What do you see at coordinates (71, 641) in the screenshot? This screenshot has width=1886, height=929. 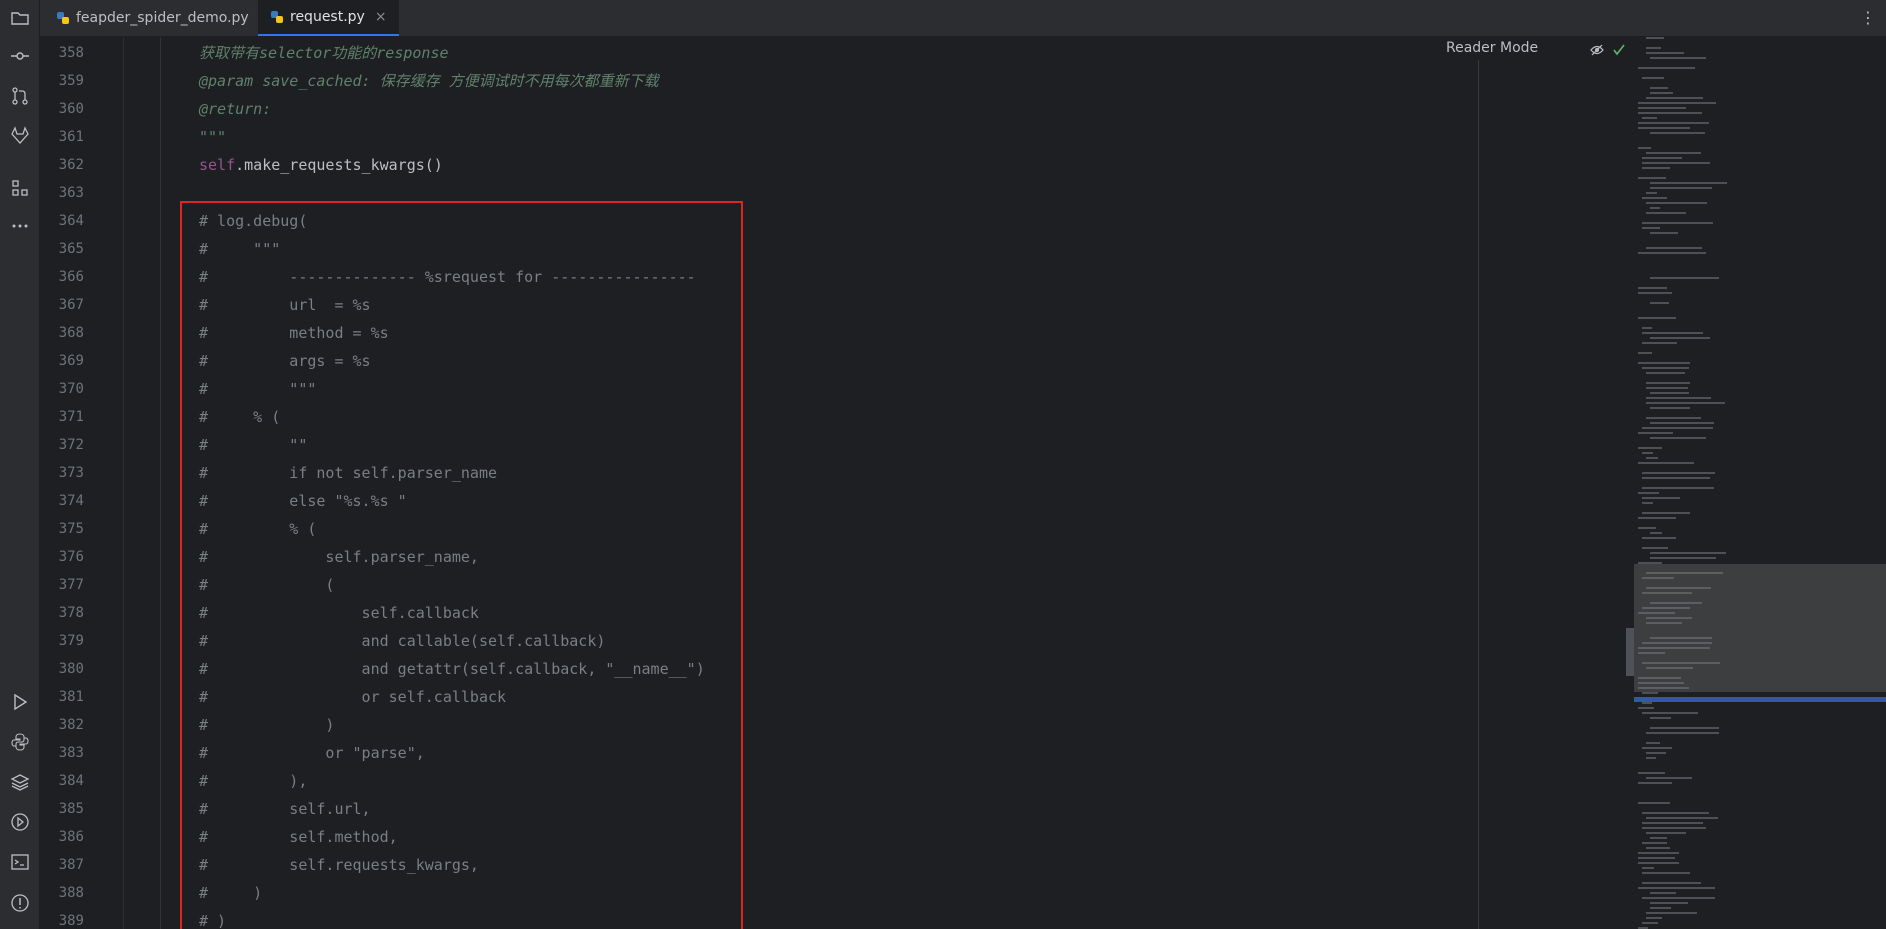 I see `line-number: 379` at bounding box center [71, 641].